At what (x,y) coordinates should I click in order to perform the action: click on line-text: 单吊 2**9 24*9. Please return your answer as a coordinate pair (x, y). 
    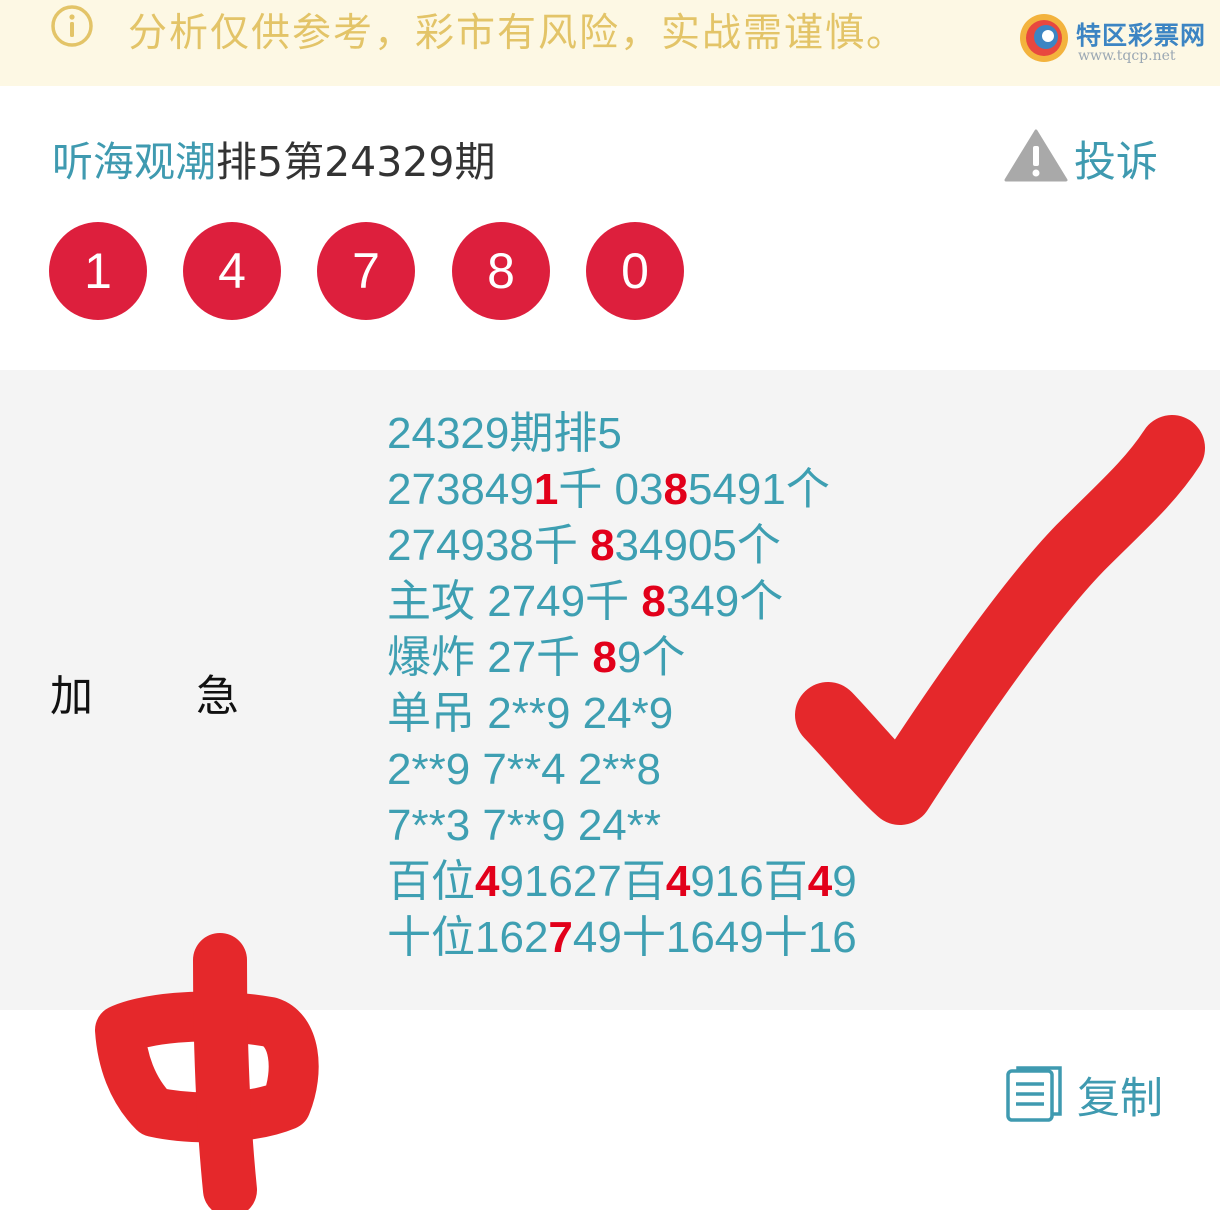
    Looking at the image, I should click on (530, 713).